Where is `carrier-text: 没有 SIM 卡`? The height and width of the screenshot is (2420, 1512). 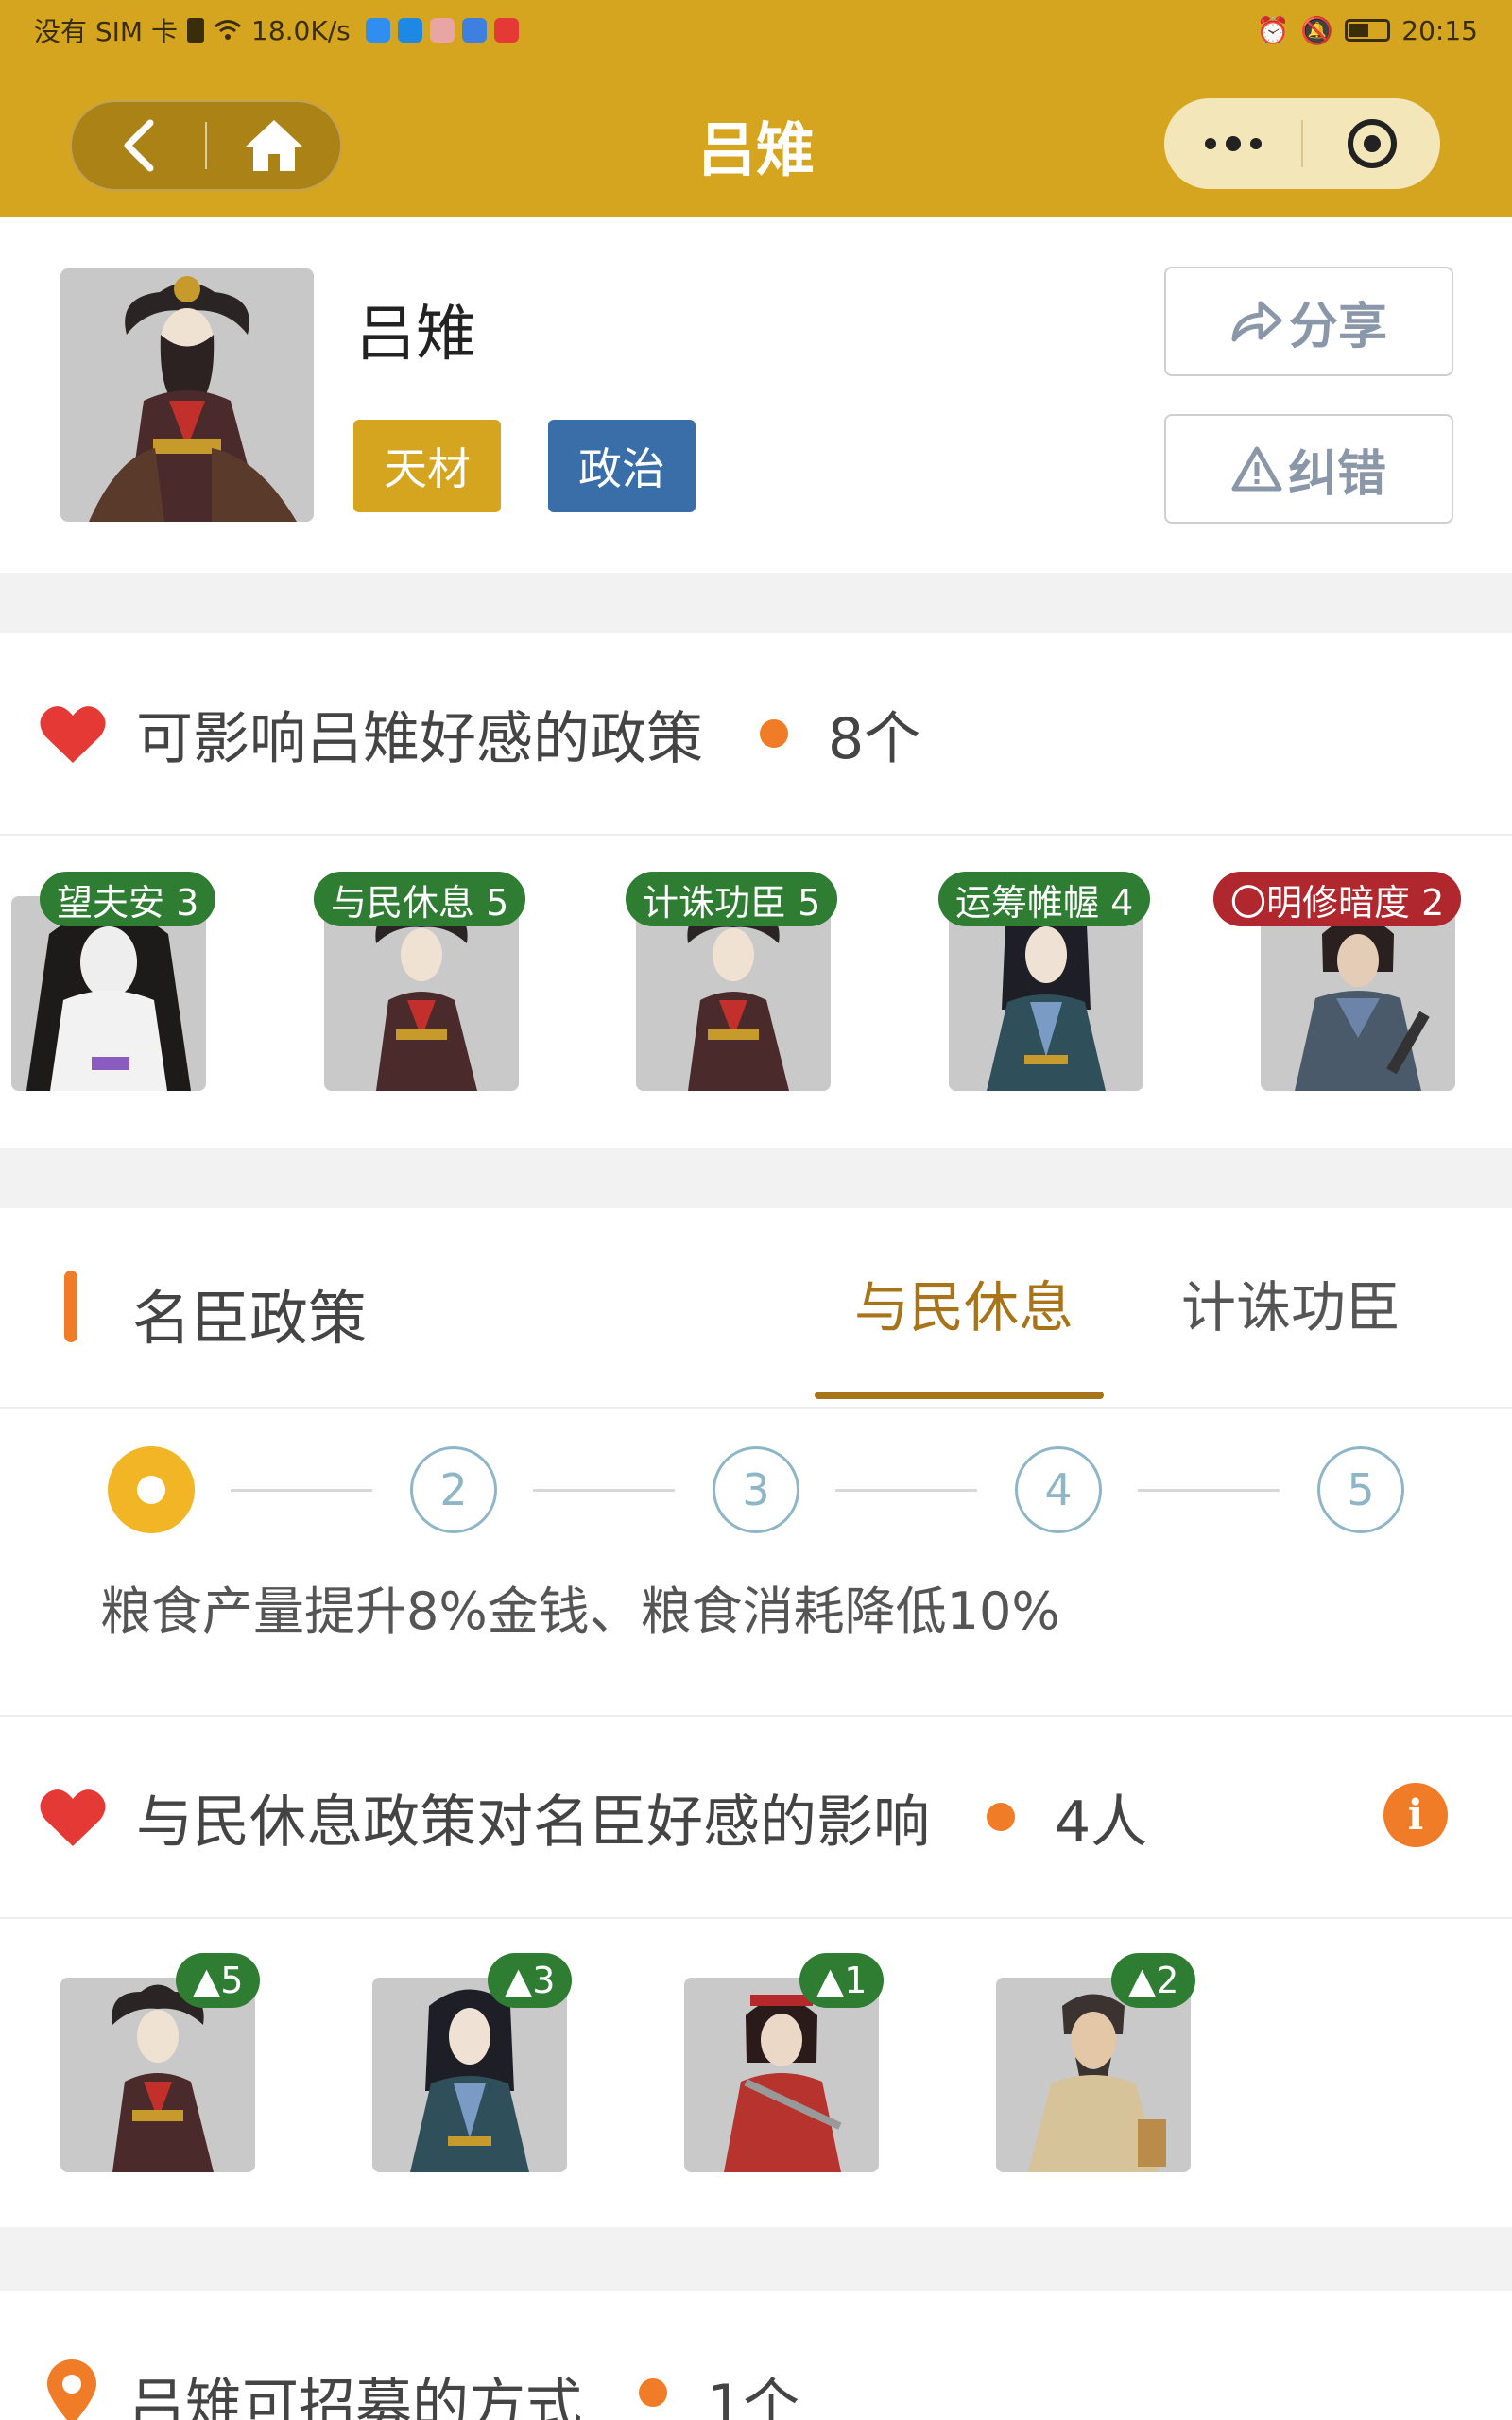 carrier-text: 没有 SIM 卡 is located at coordinates (106, 32).